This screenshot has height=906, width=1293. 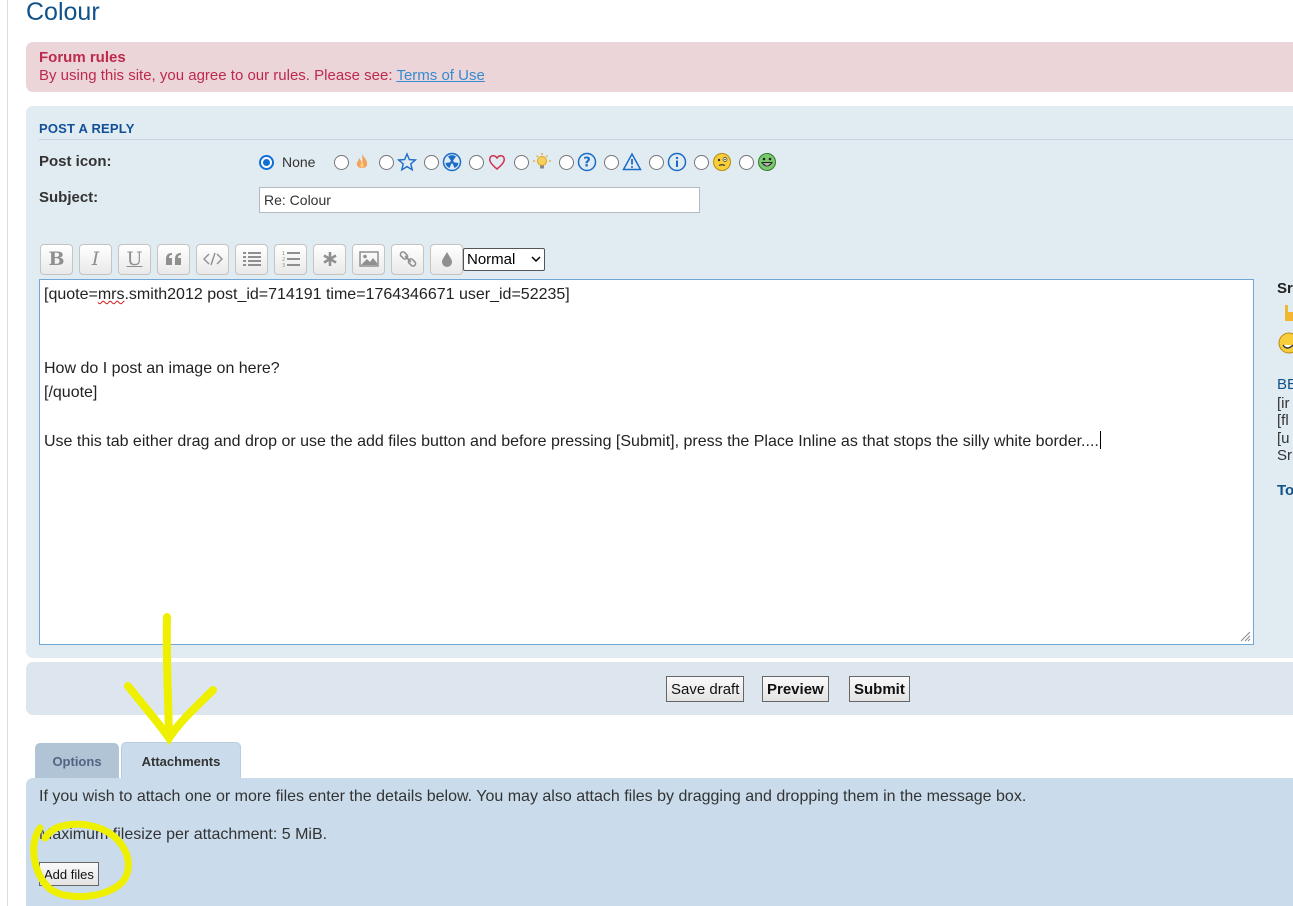 I want to click on asterisk-icon, so click(x=329, y=259).